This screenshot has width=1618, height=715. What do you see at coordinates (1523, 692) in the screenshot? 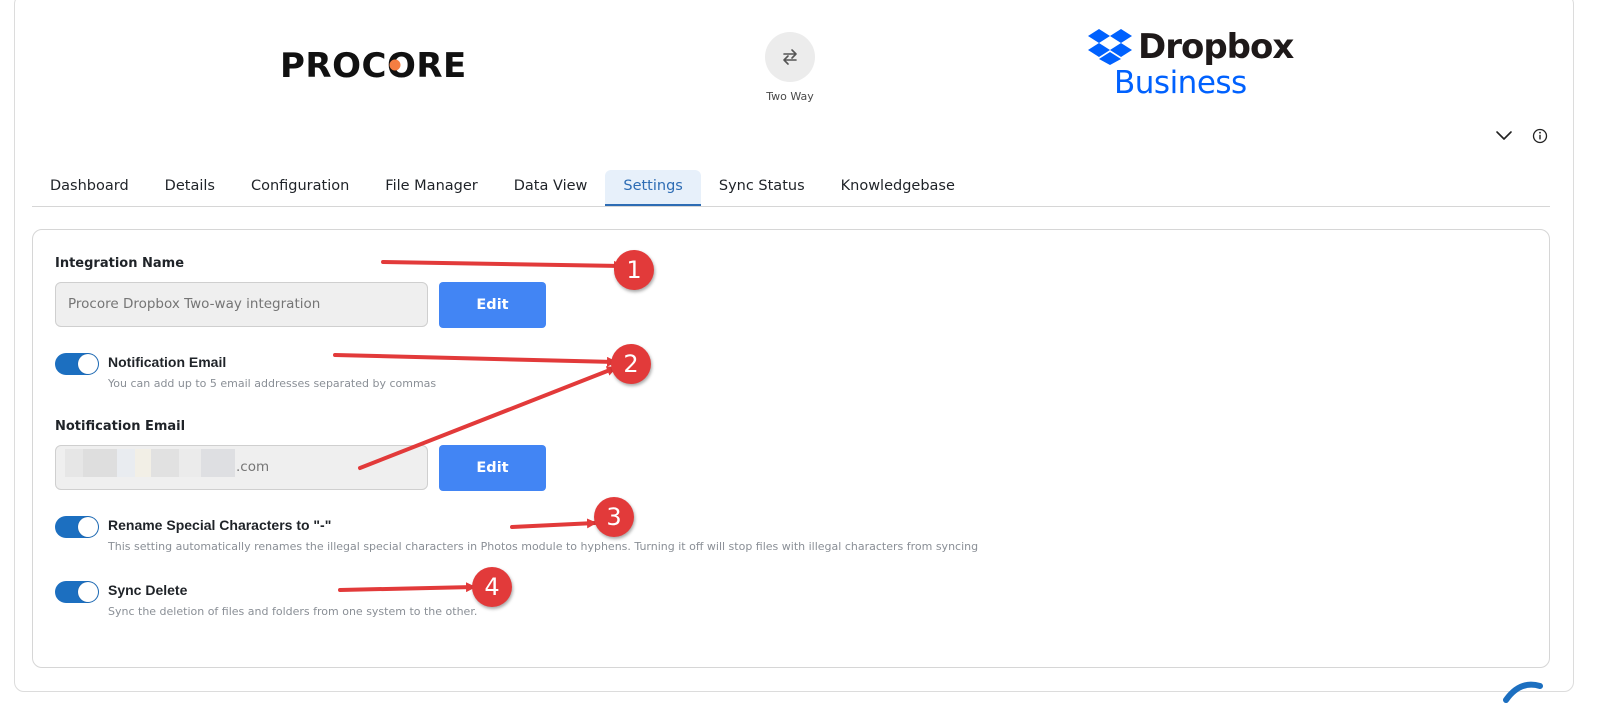
I see `corner-curved-arrow-icon` at bounding box center [1523, 692].